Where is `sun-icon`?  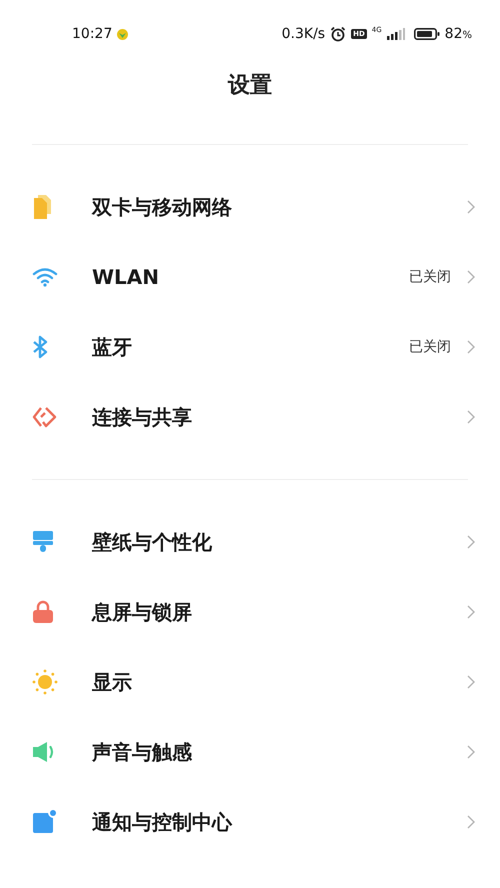 sun-icon is located at coordinates (45, 682).